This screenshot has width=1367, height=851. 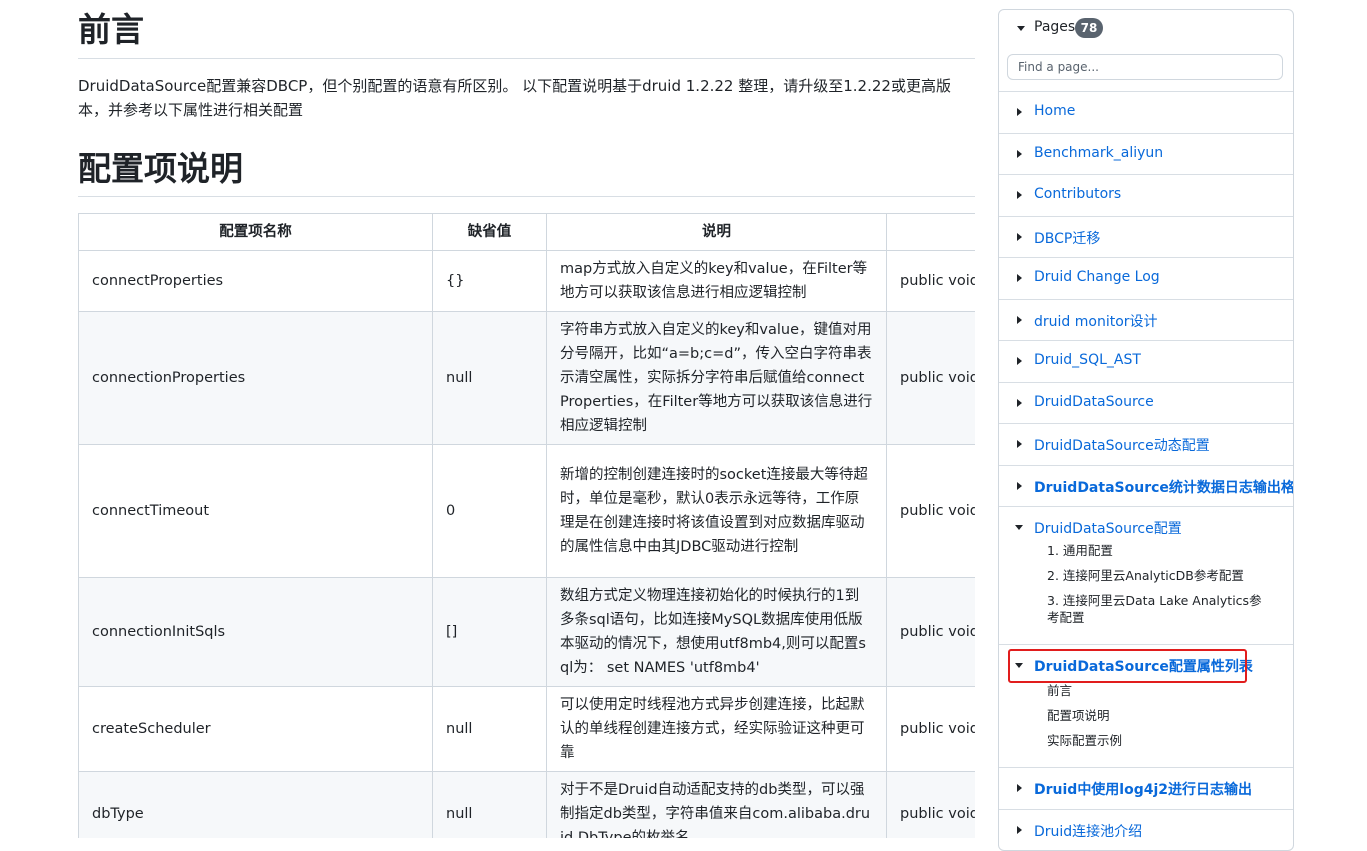 I want to click on sidebar-item-druid-change-log: Druid Change Log, so click(x=1146, y=278).